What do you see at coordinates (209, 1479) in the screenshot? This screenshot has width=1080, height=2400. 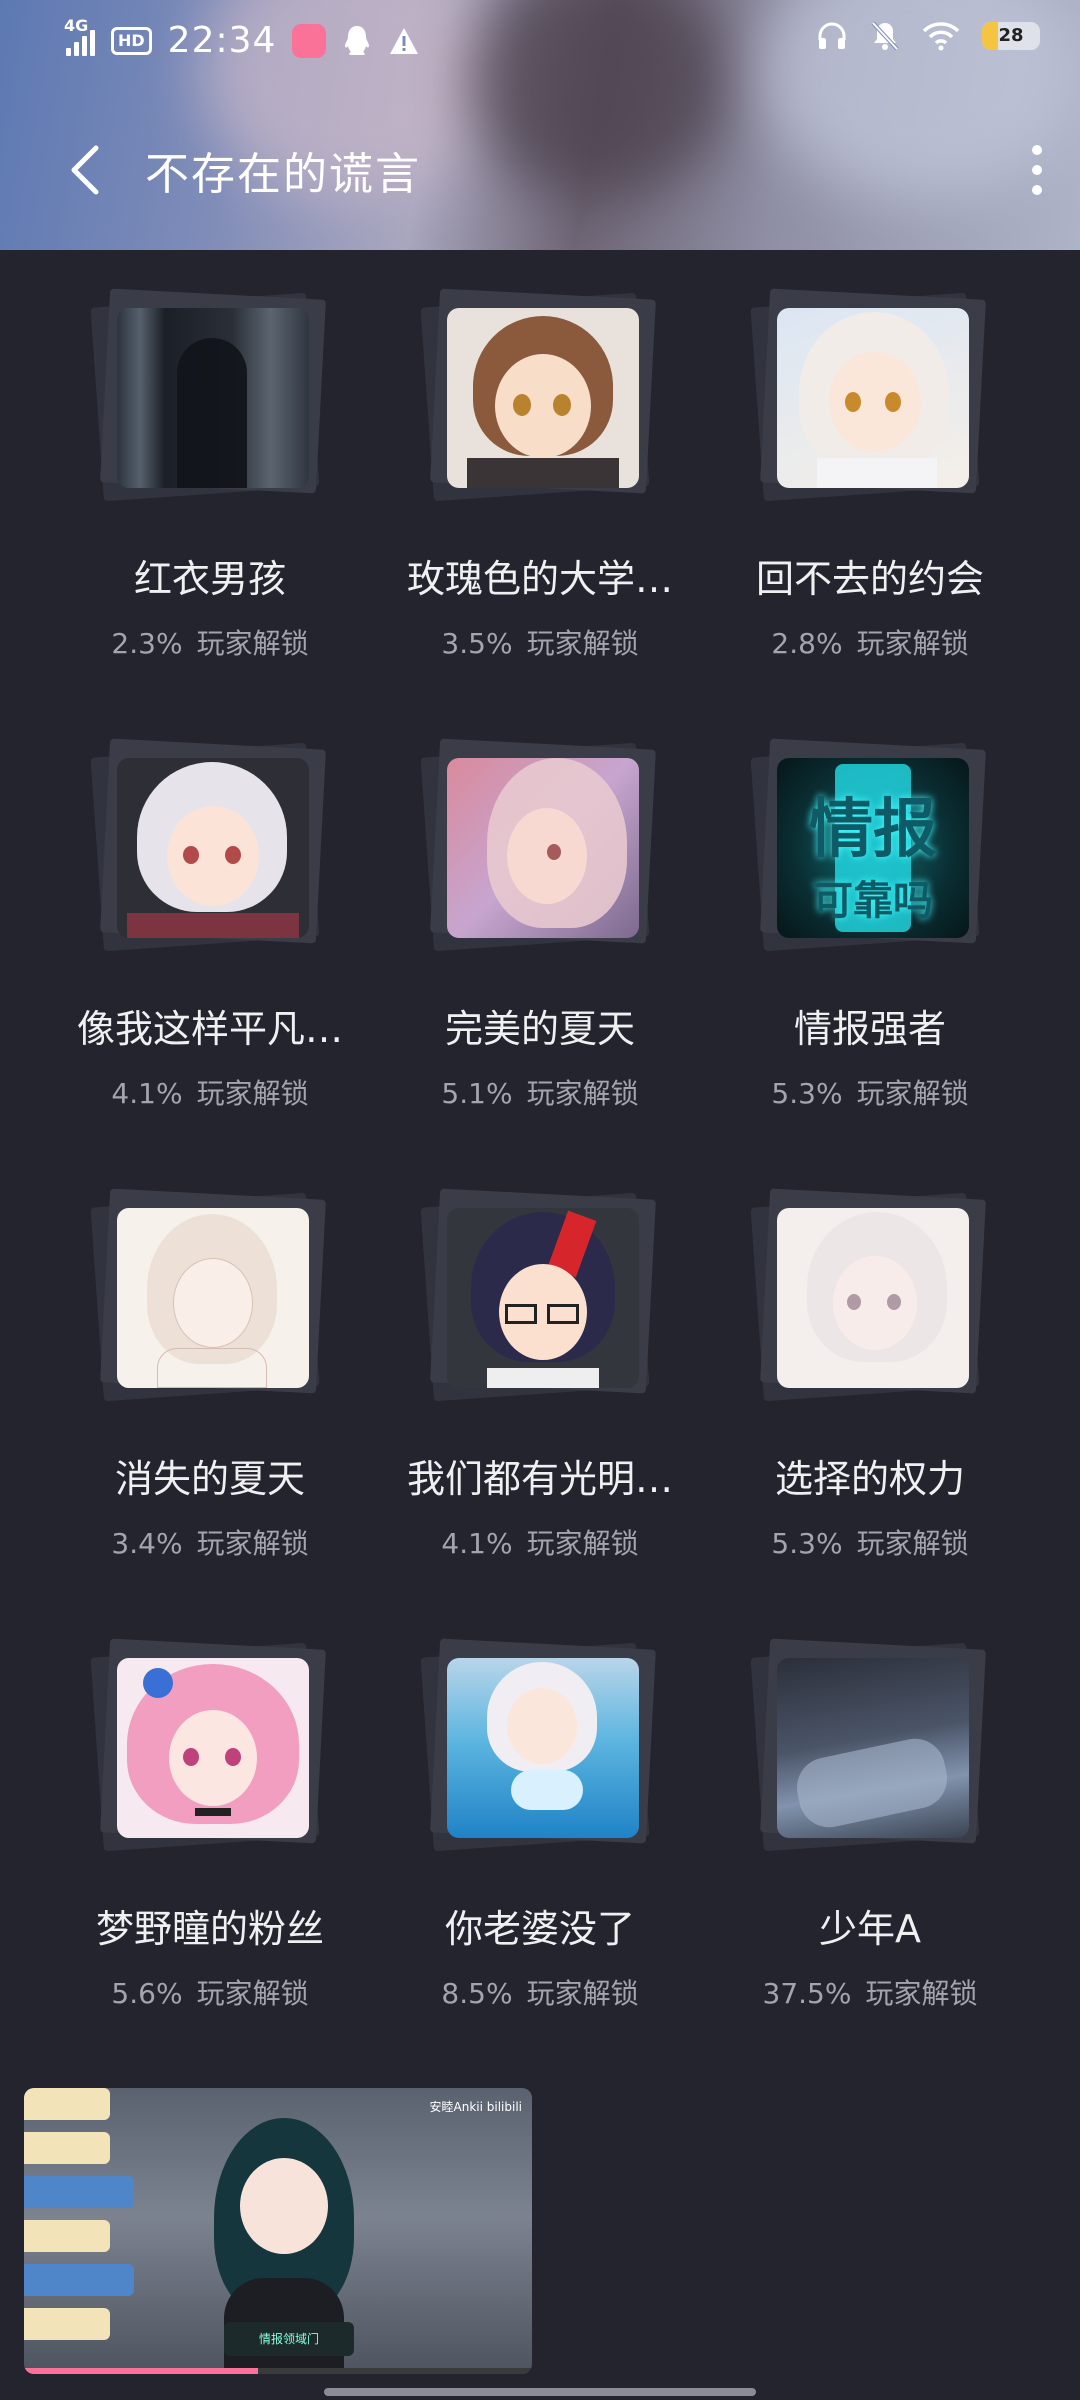 I see `achievement-name: 消失的夏天` at bounding box center [209, 1479].